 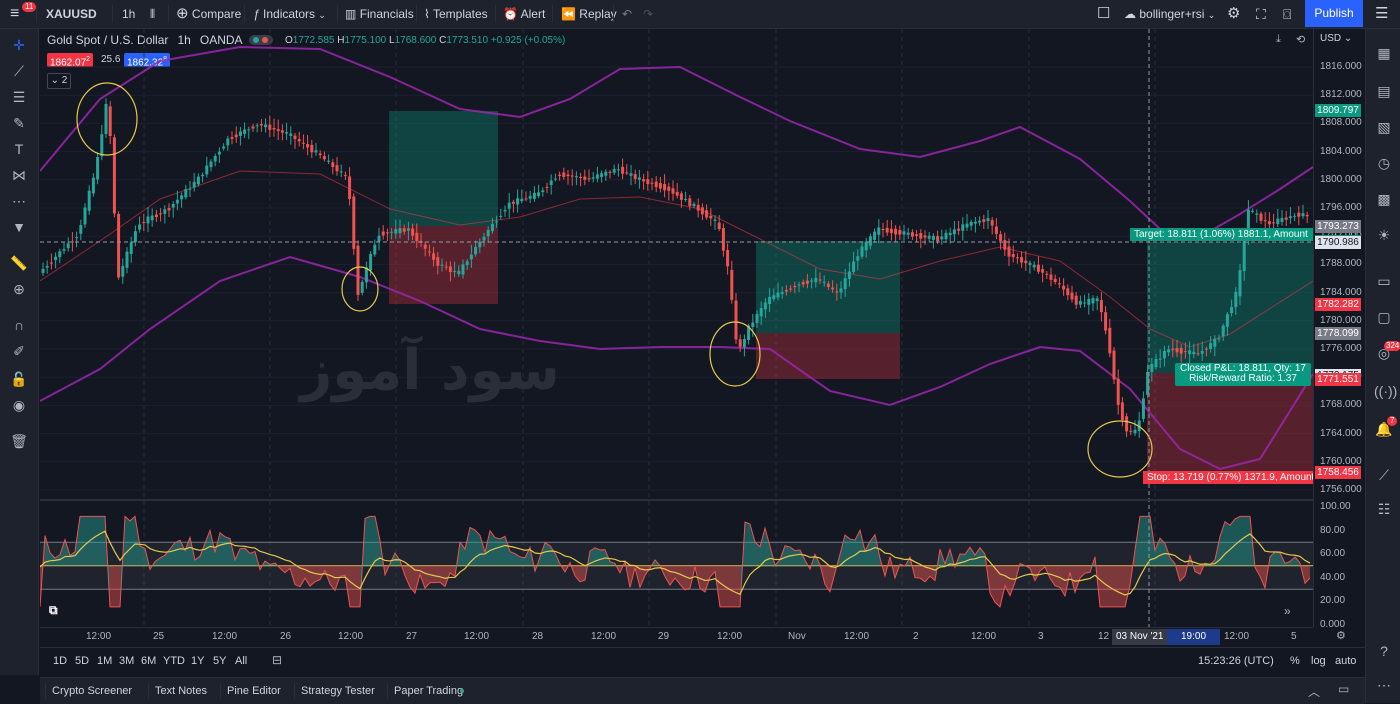 What do you see at coordinates (19, 263) in the screenshot?
I see `ruler-icon: 📏` at bounding box center [19, 263].